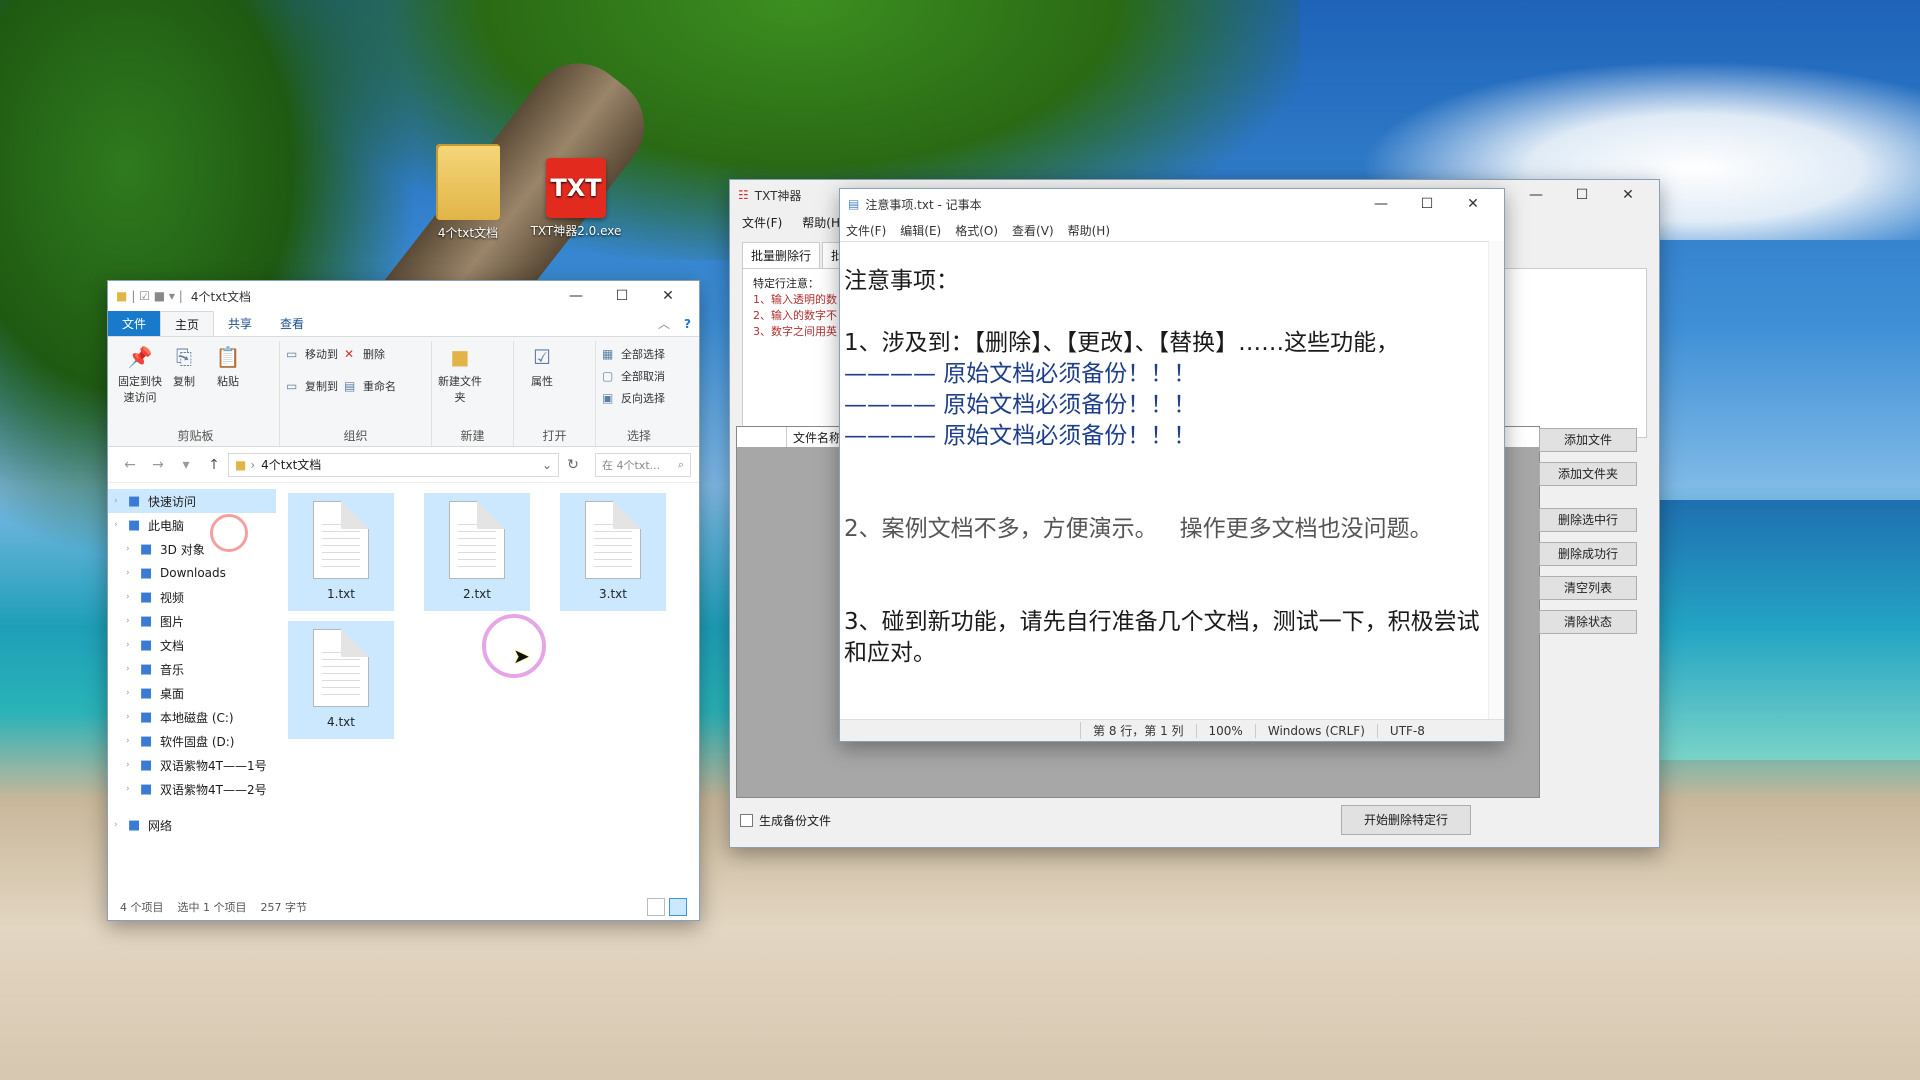 This screenshot has width=1920, height=1080. Describe the element at coordinates (678, 907) in the screenshot. I see `large-icons-view-icon` at that location.